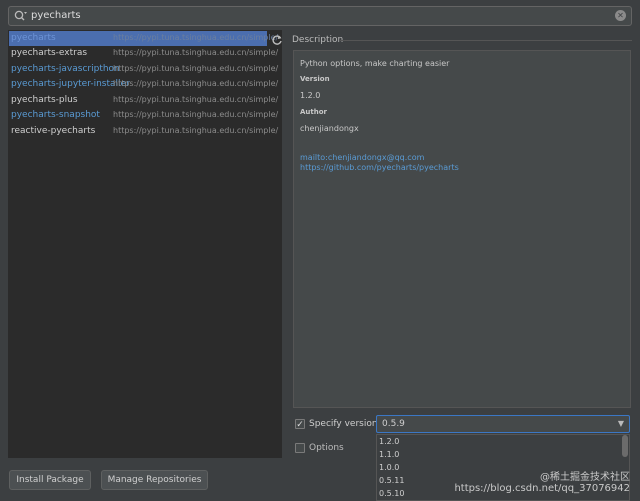 This screenshot has width=640, height=501. I want to click on package-name: pyecharts, so click(33, 38).